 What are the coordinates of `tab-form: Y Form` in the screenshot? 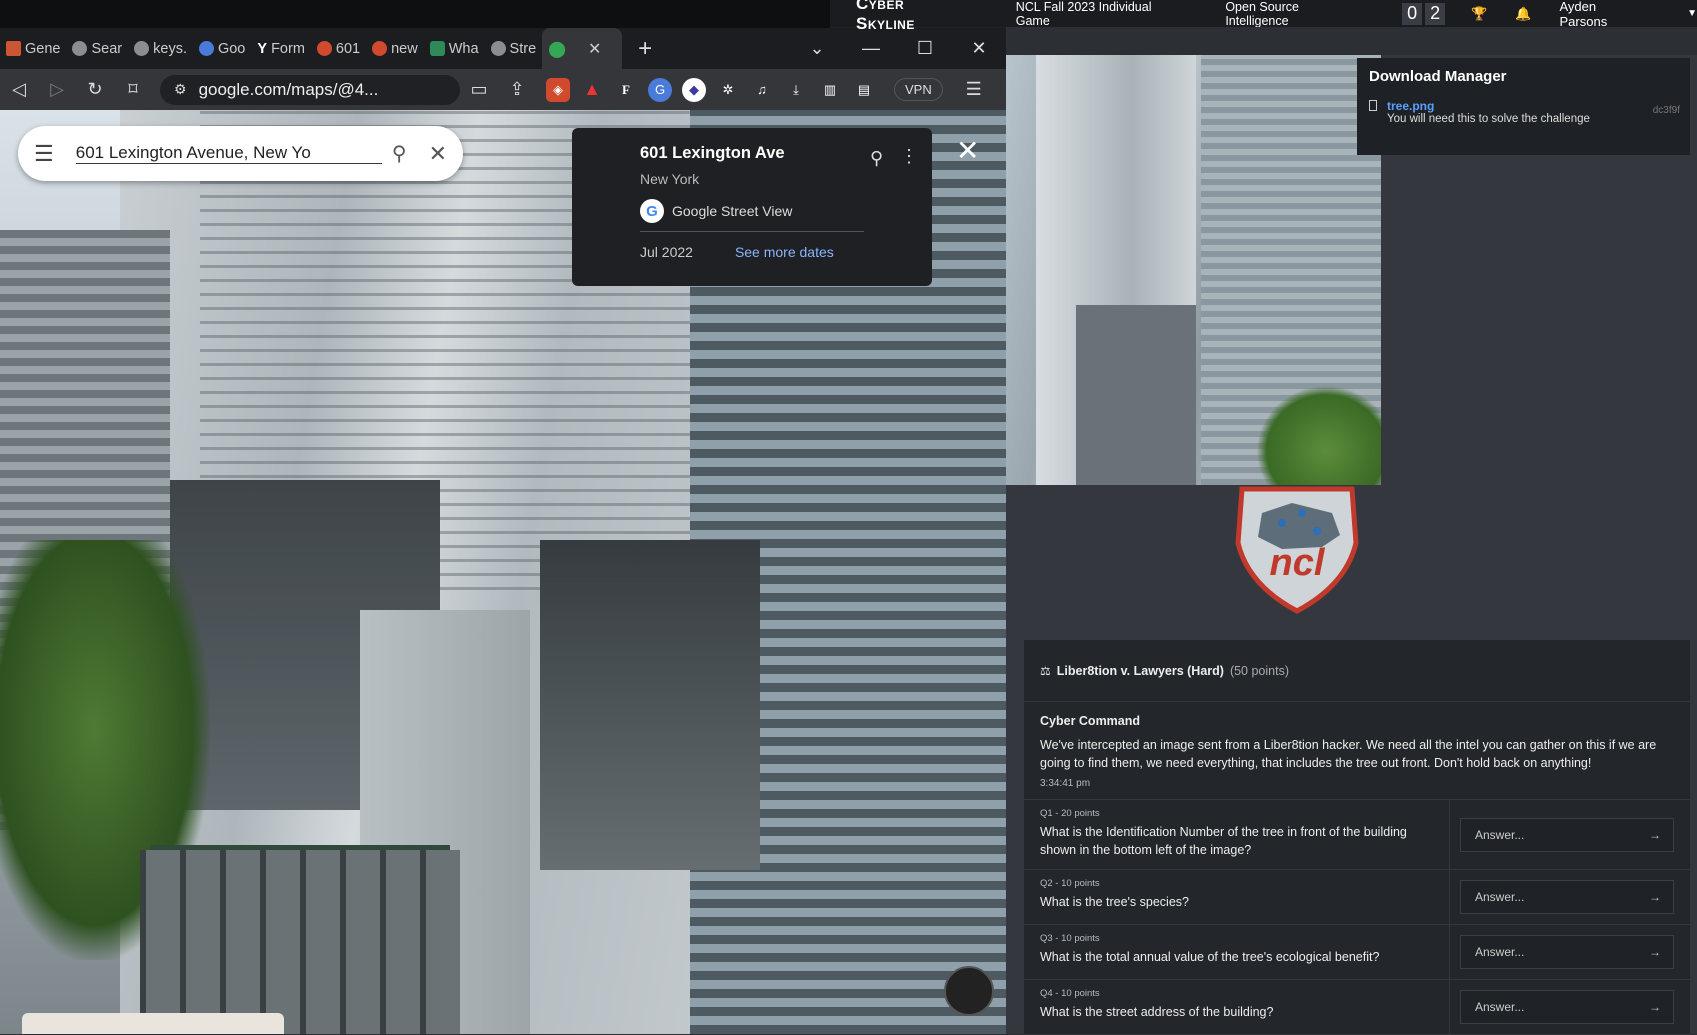 It's located at (281, 48).